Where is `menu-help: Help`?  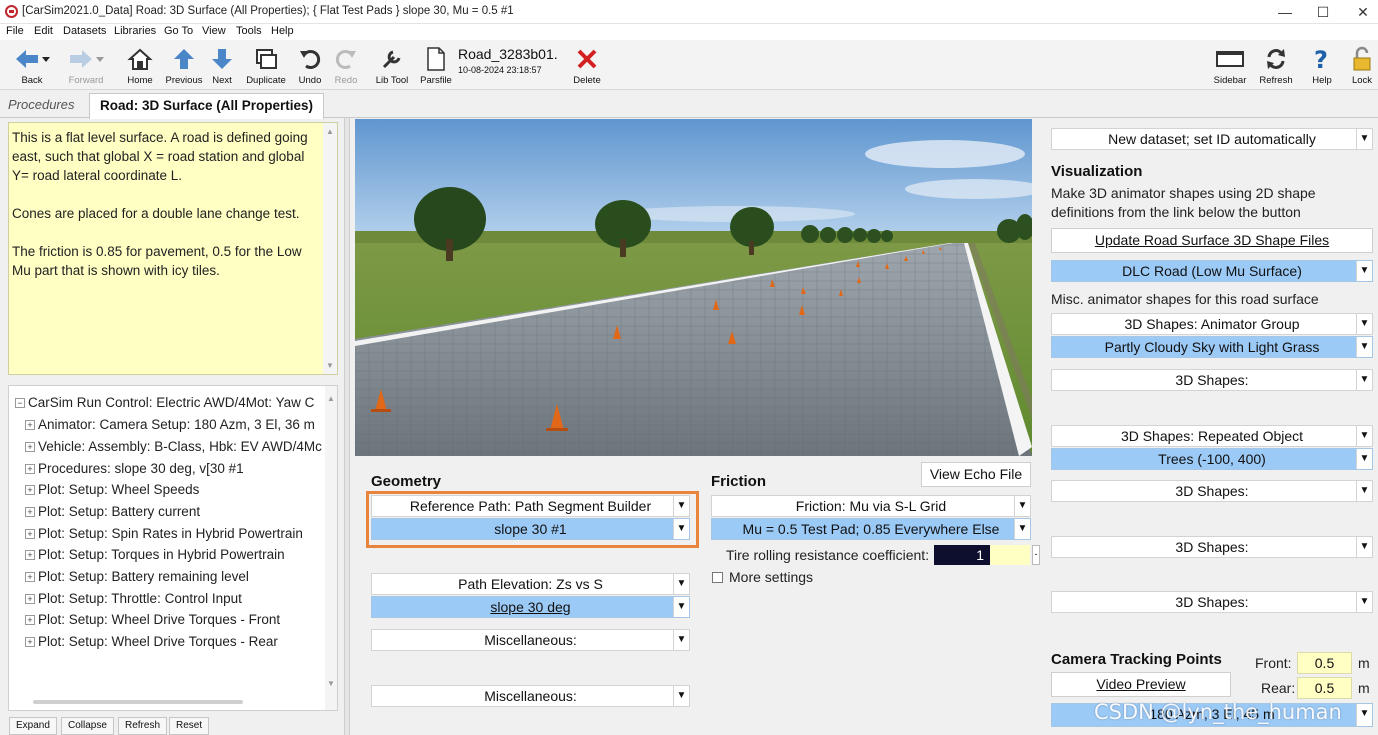
menu-help: Help is located at coordinates (282, 31).